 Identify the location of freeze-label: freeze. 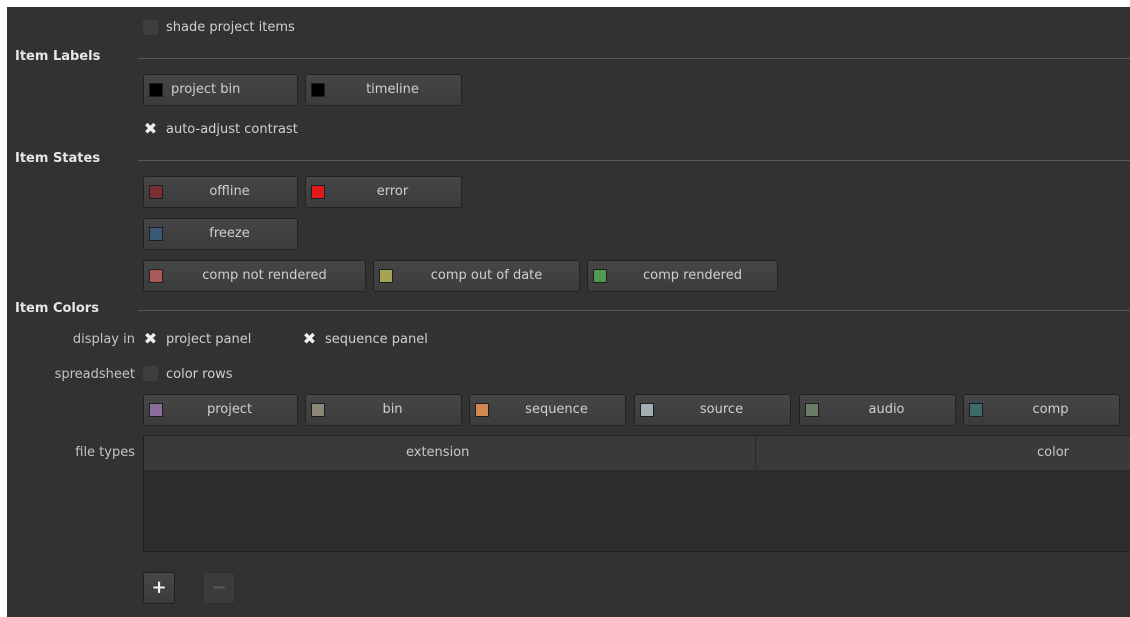
(229, 233).